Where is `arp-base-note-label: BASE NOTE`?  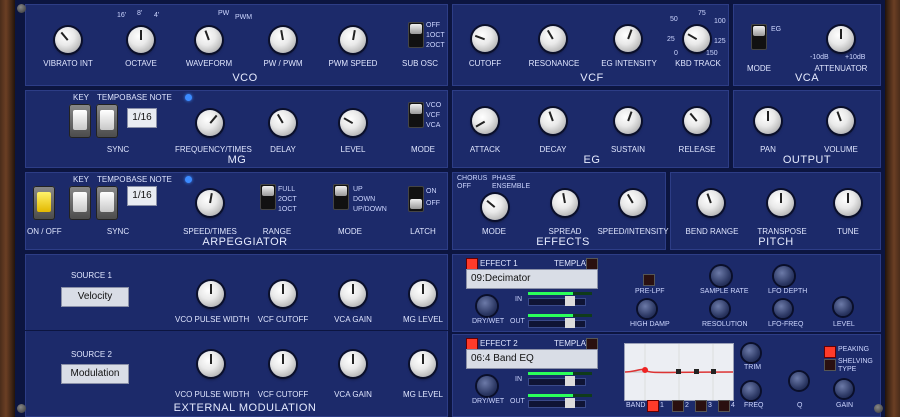
arp-base-note-label: BASE NOTE is located at coordinates (149, 179).